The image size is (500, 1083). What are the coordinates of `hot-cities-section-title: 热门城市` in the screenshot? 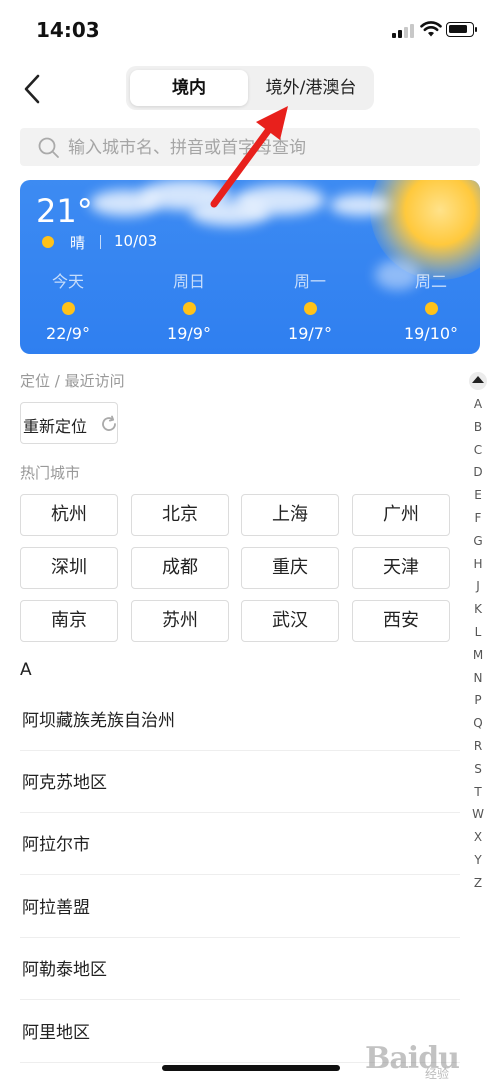 It's located at (50, 473).